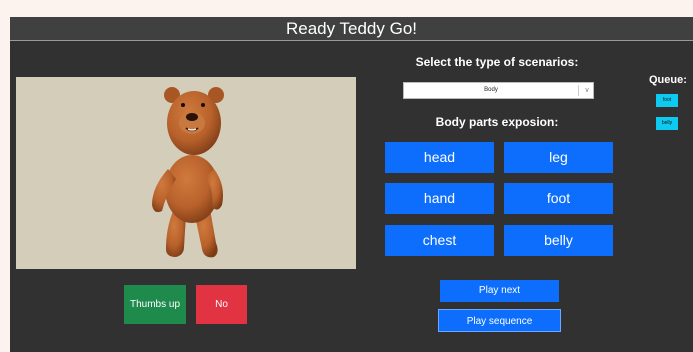 The image size is (693, 352). Describe the element at coordinates (558, 240) in the screenshot. I see `belly-button: belly` at that location.